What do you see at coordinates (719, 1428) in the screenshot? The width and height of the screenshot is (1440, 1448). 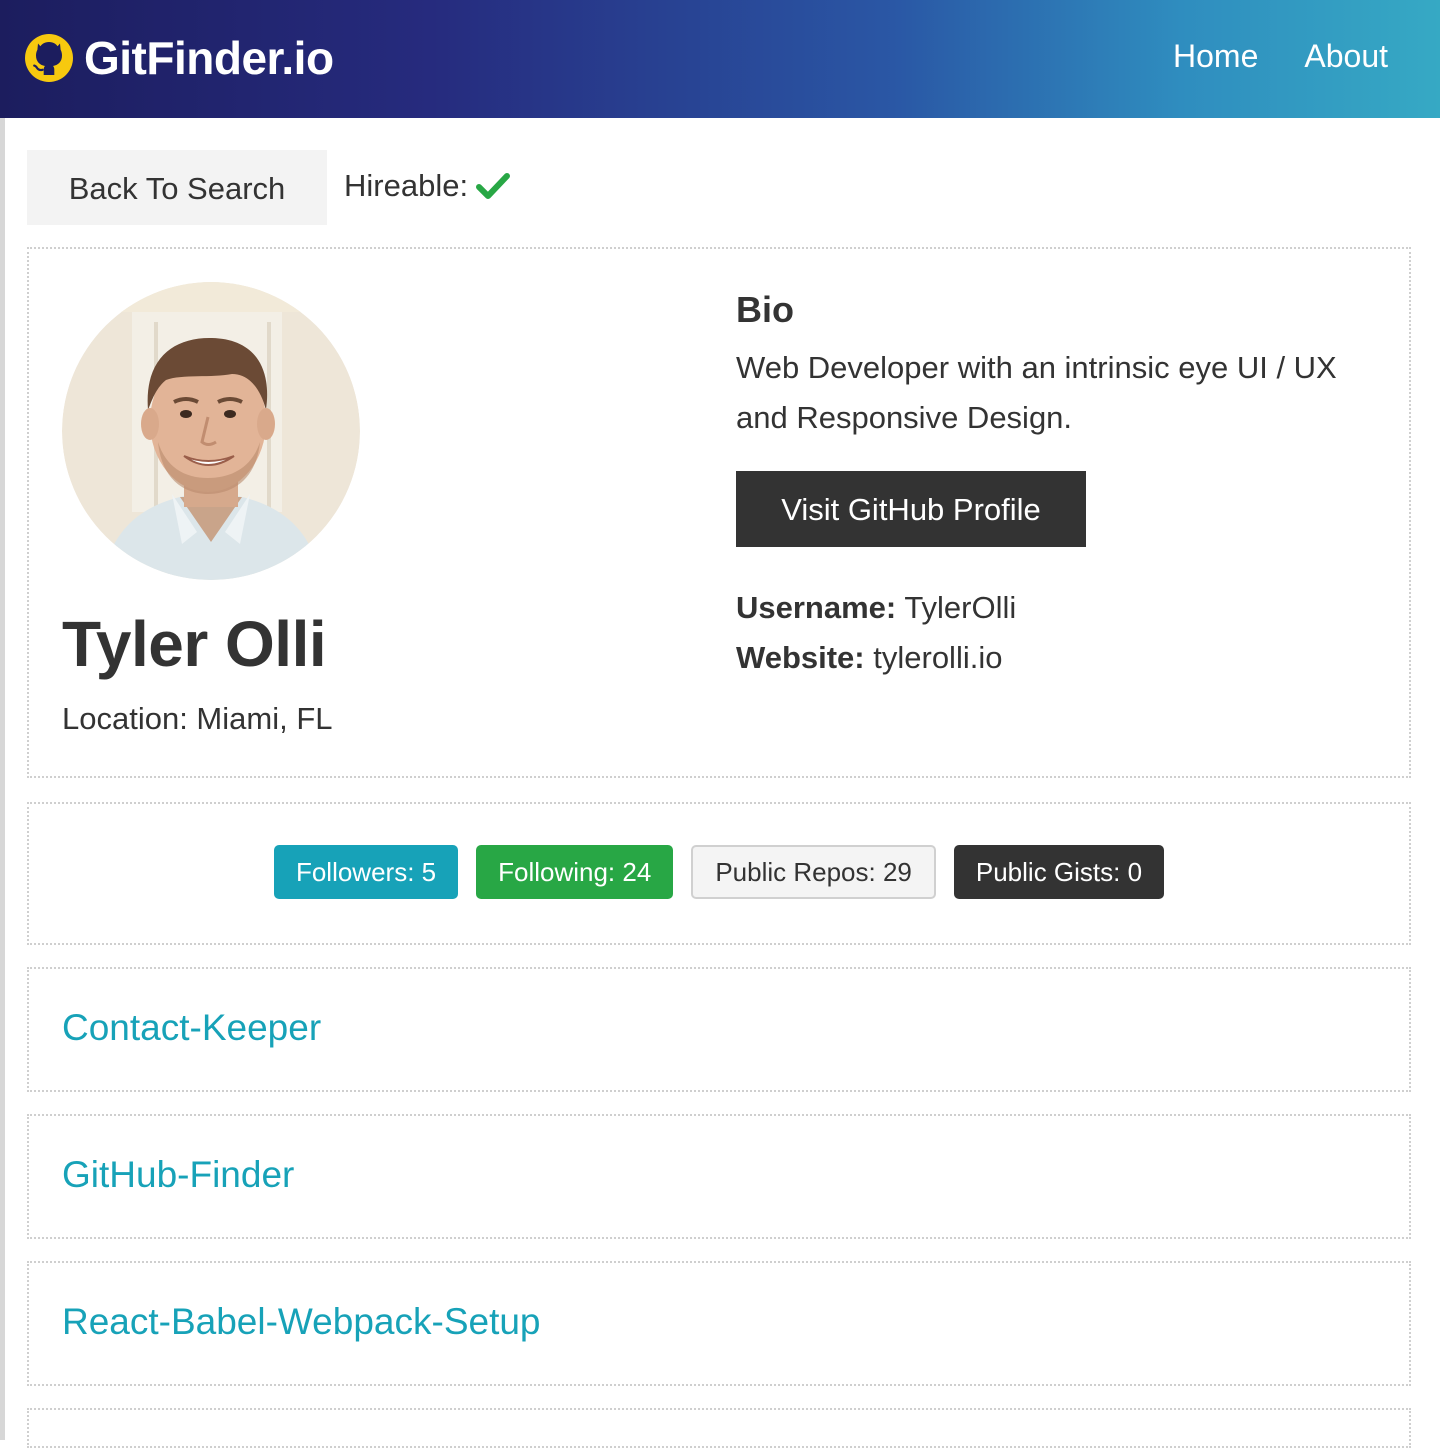 I see `repo-card` at bounding box center [719, 1428].